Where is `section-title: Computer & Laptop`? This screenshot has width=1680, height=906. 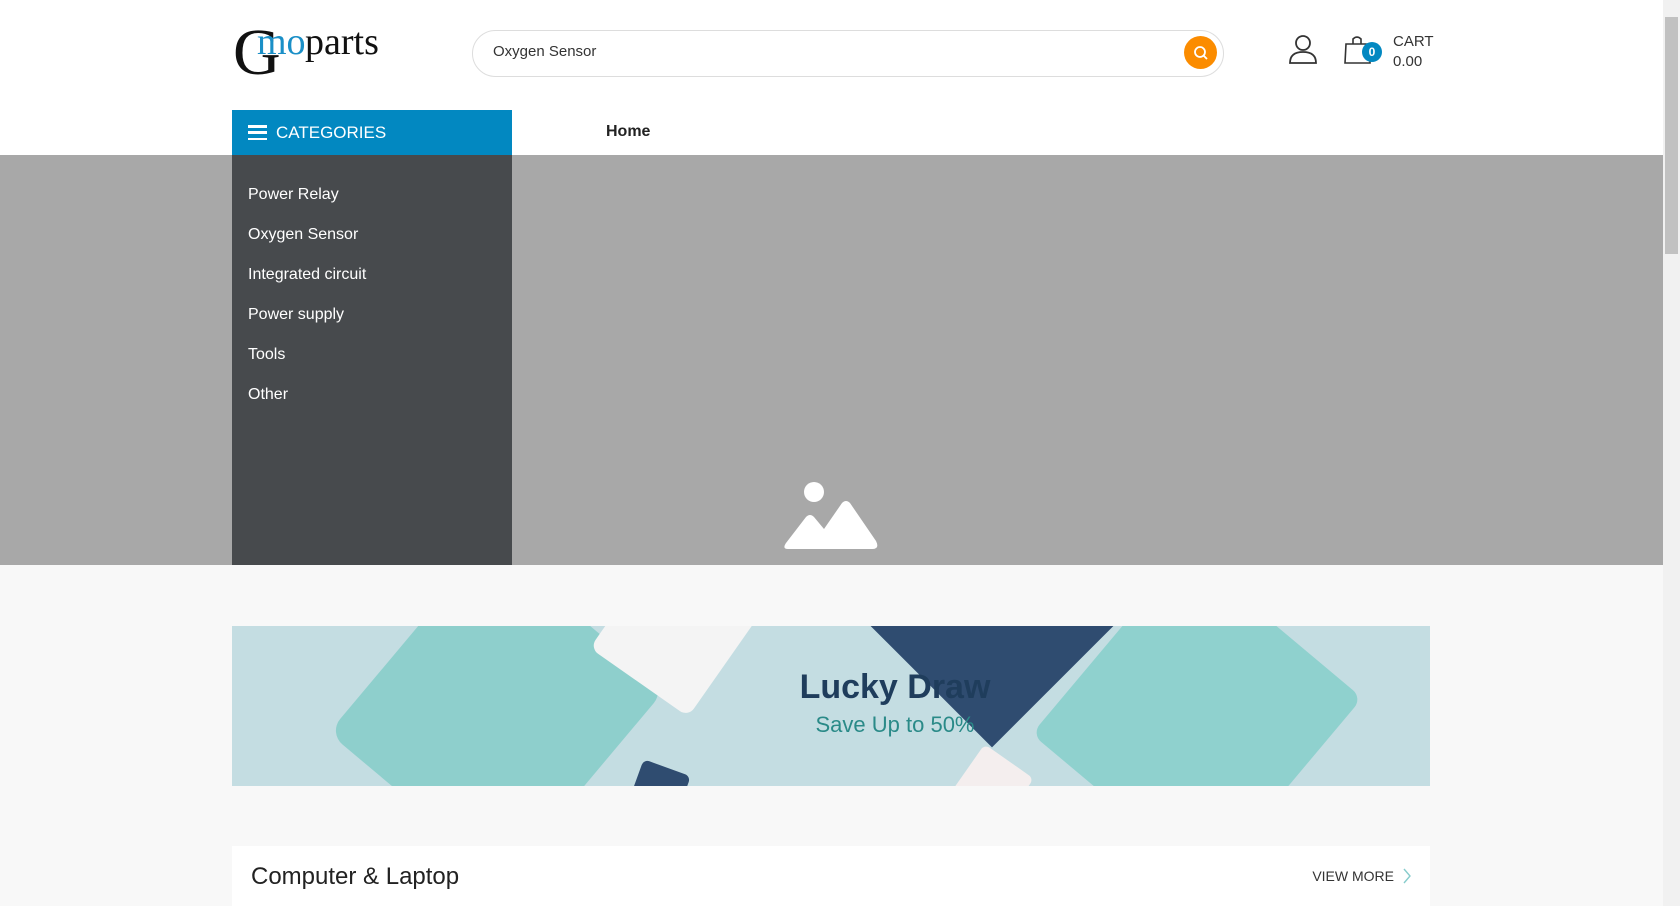
section-title: Computer & Laptop is located at coordinates (355, 876).